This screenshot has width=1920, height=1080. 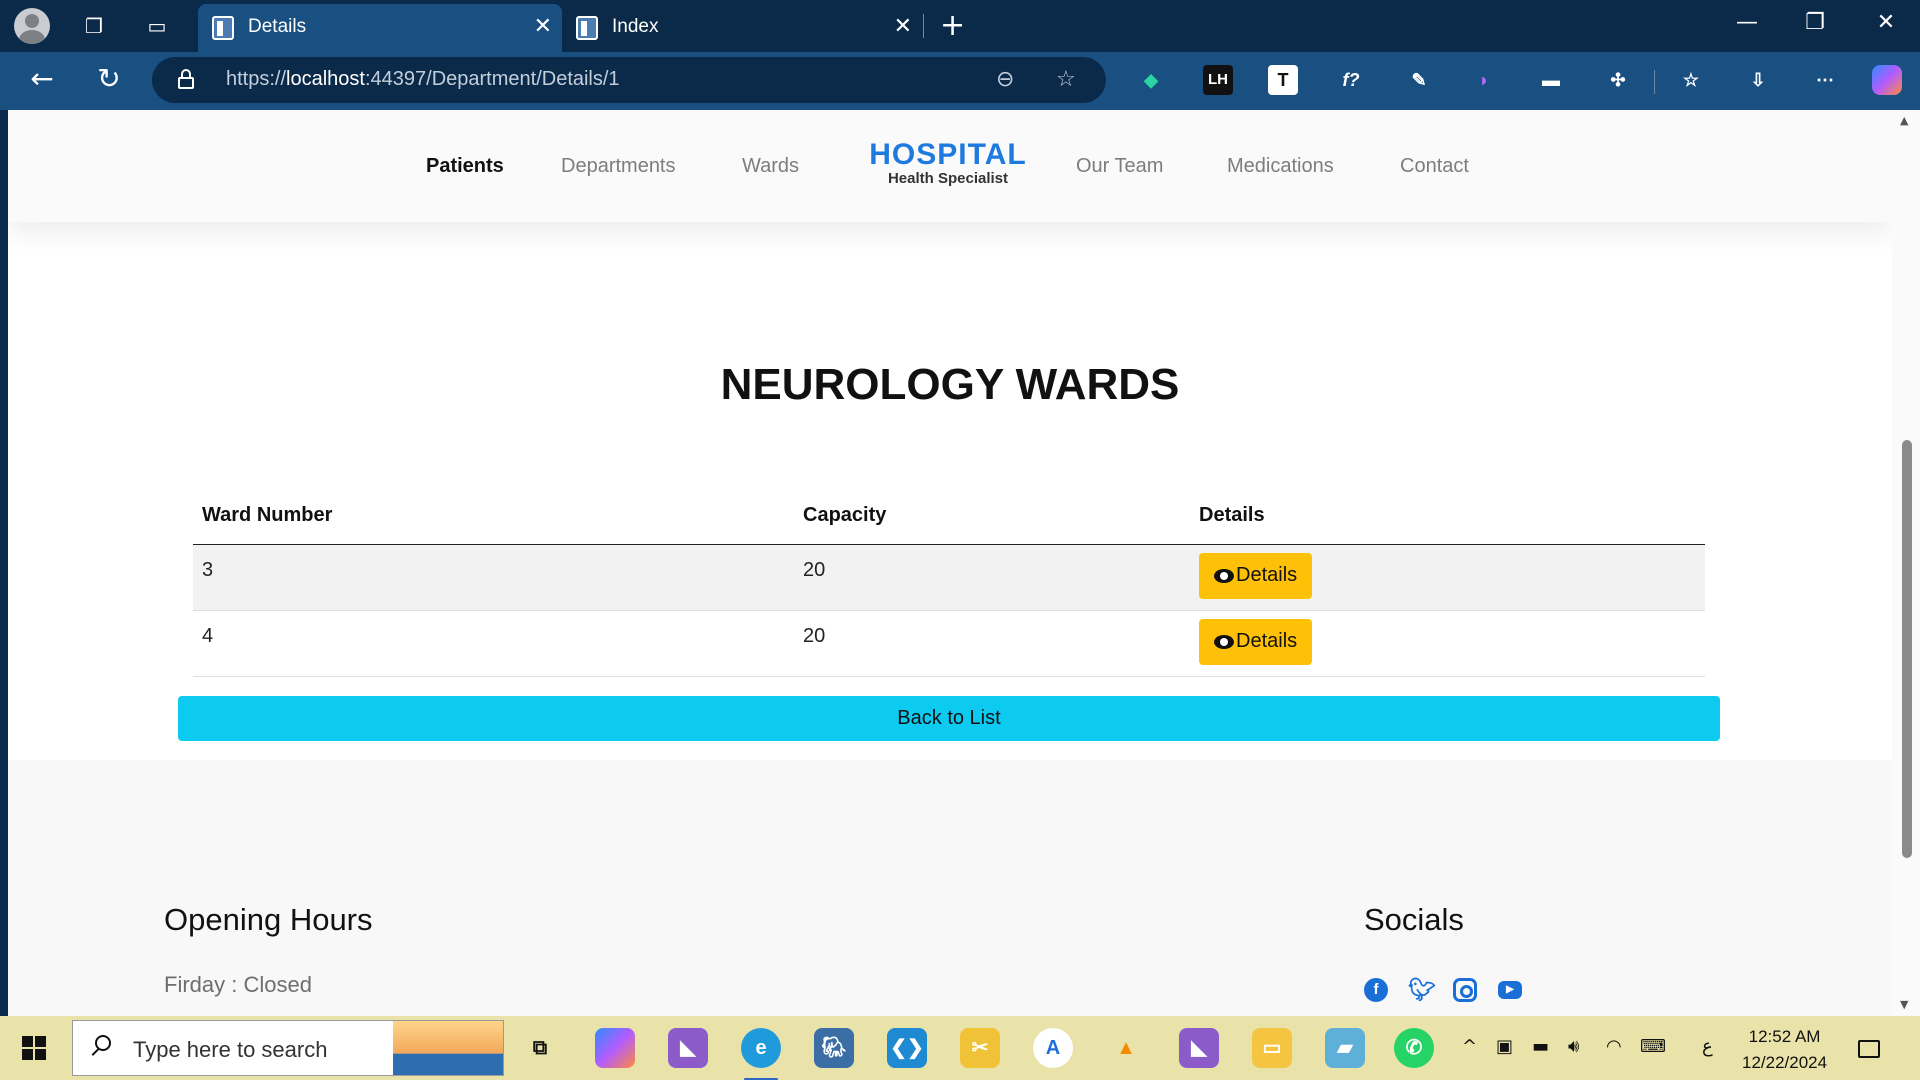 I want to click on vscode-icon: ❮❯, so click(x=907, y=1048).